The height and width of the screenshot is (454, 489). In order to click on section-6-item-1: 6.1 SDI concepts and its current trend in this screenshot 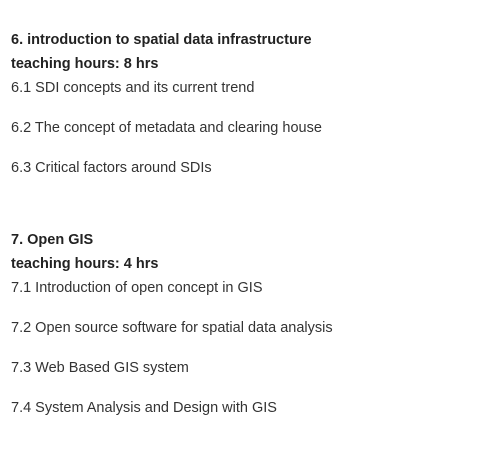, I will do `click(133, 88)`.